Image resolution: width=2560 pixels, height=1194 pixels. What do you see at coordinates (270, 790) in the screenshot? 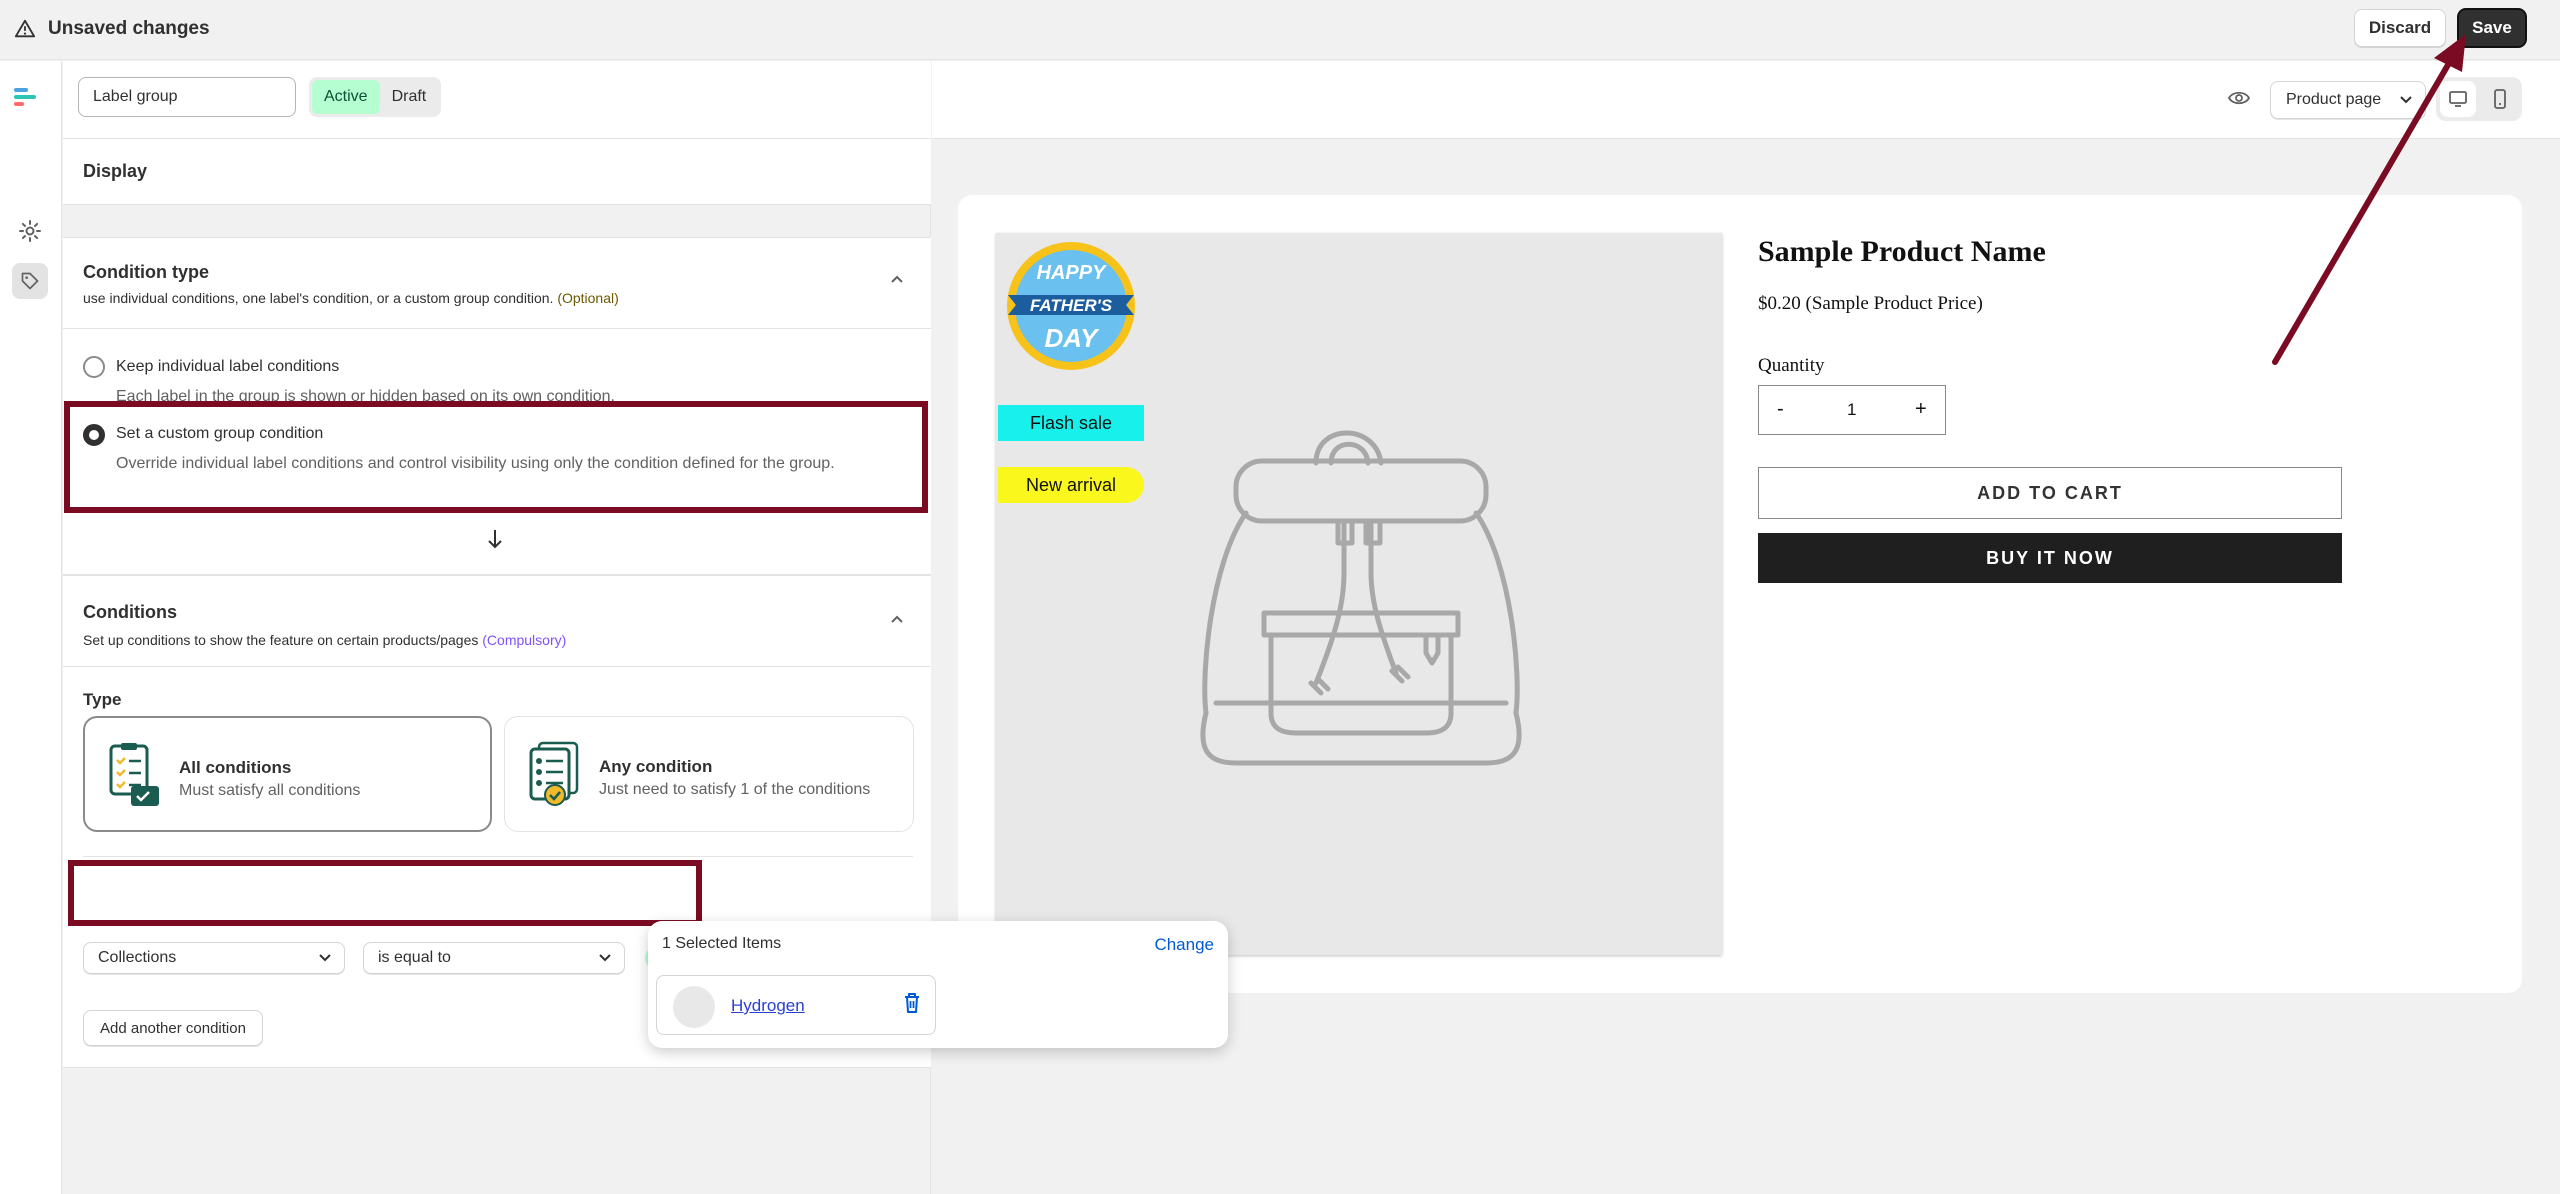
I see `all-conditions-desc: Must satisfy all conditions` at bounding box center [270, 790].